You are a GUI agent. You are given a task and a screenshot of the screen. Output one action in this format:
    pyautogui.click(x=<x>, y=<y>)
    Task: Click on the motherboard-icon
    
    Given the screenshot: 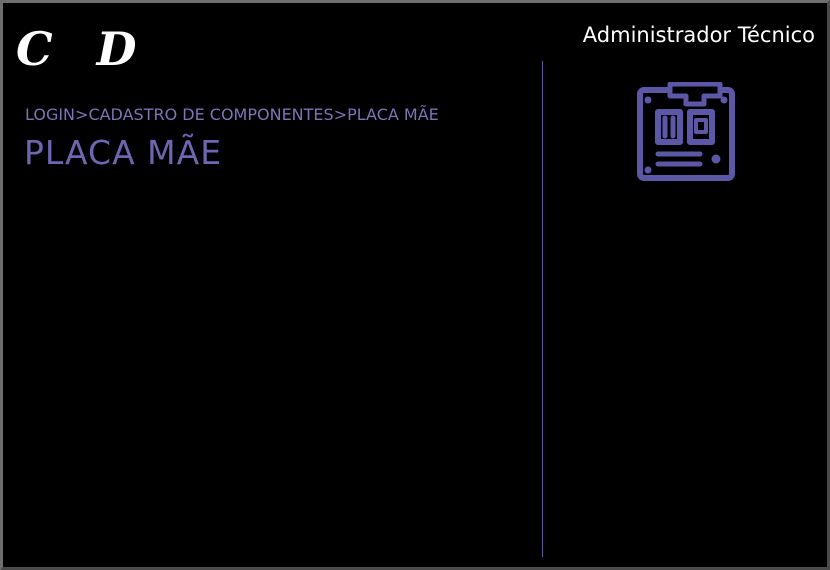 What is the action you would take?
    pyautogui.click(x=686, y=133)
    